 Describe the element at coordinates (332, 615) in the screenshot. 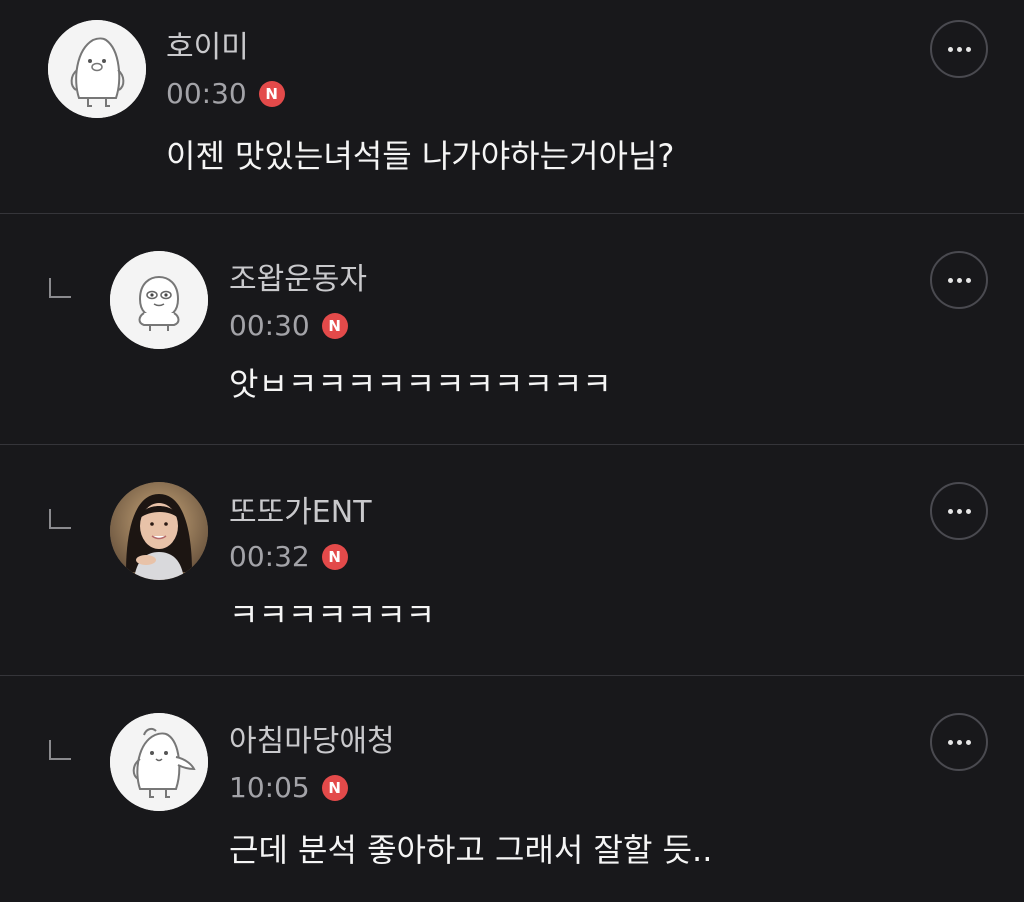

I see `comment-text: ㅋㅋㅋㅋㅋㅋㅋ` at that location.